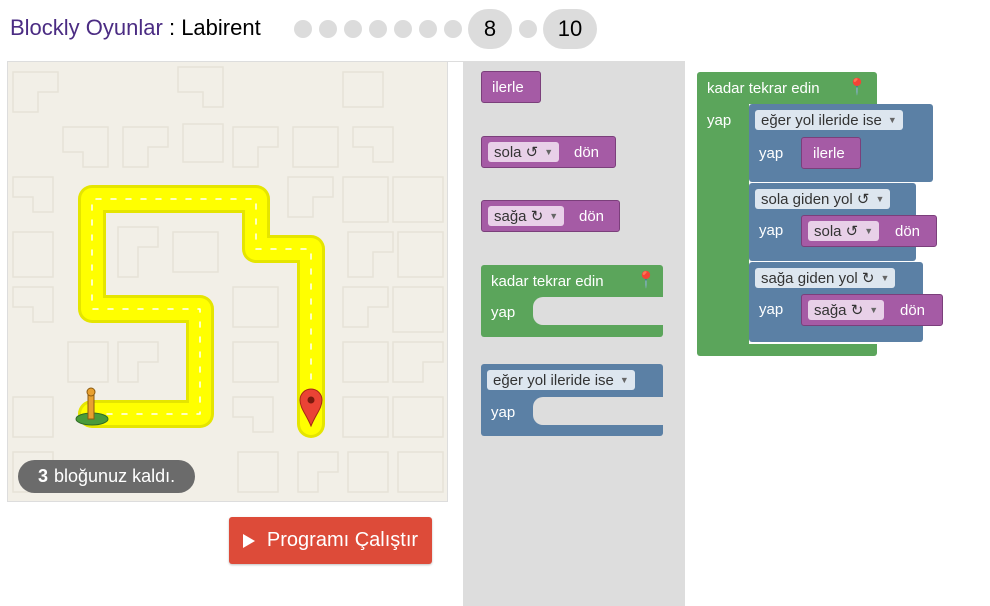  What do you see at coordinates (302, 29) in the screenshot?
I see `level-1-dot` at bounding box center [302, 29].